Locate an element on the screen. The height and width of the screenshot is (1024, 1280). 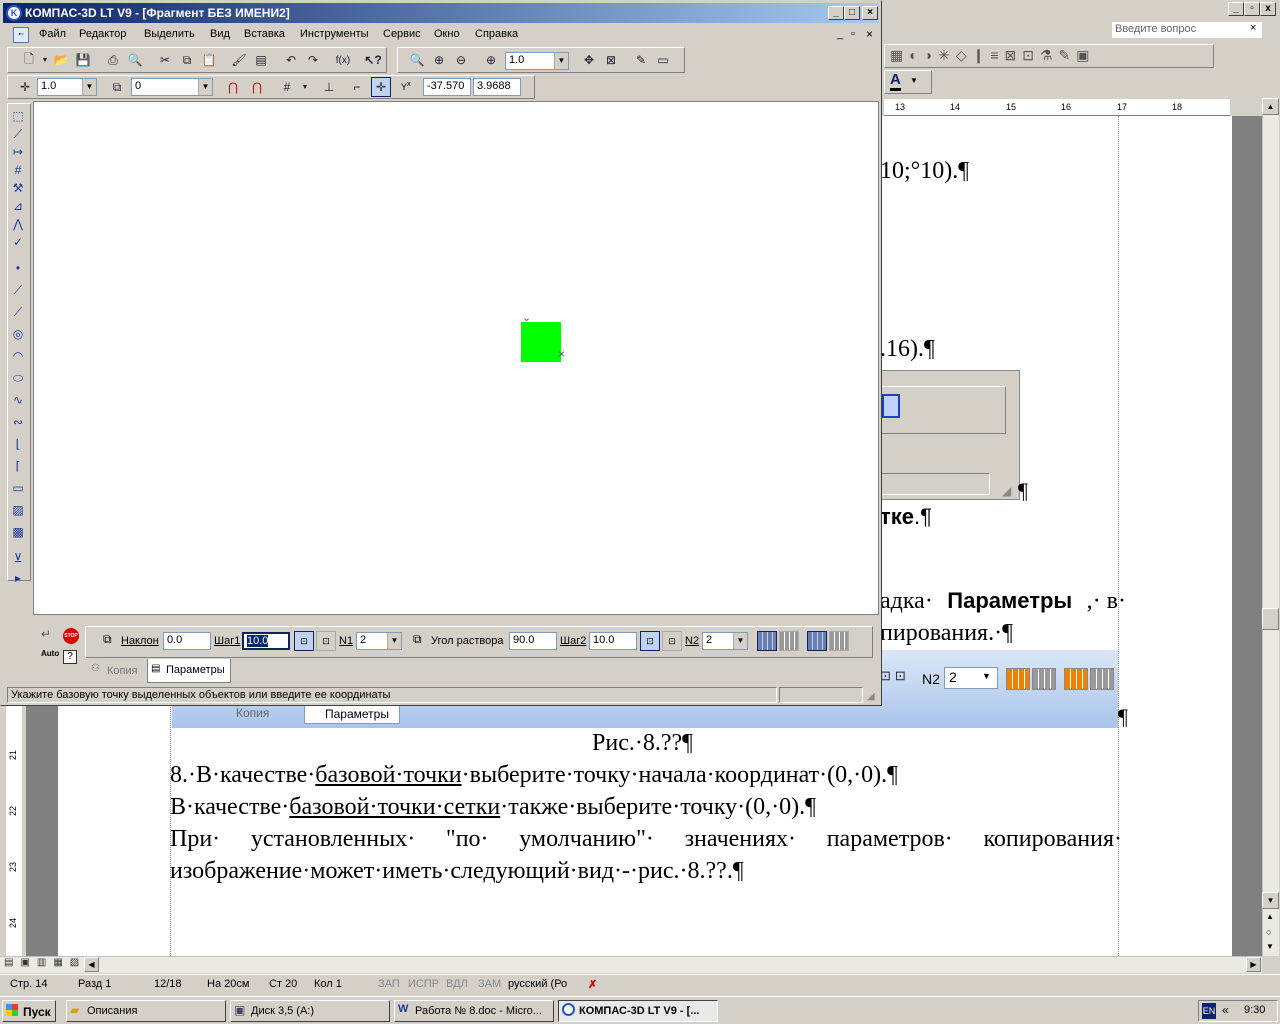
n2-dropdown-icon: ▼ is located at coordinates (740, 641).